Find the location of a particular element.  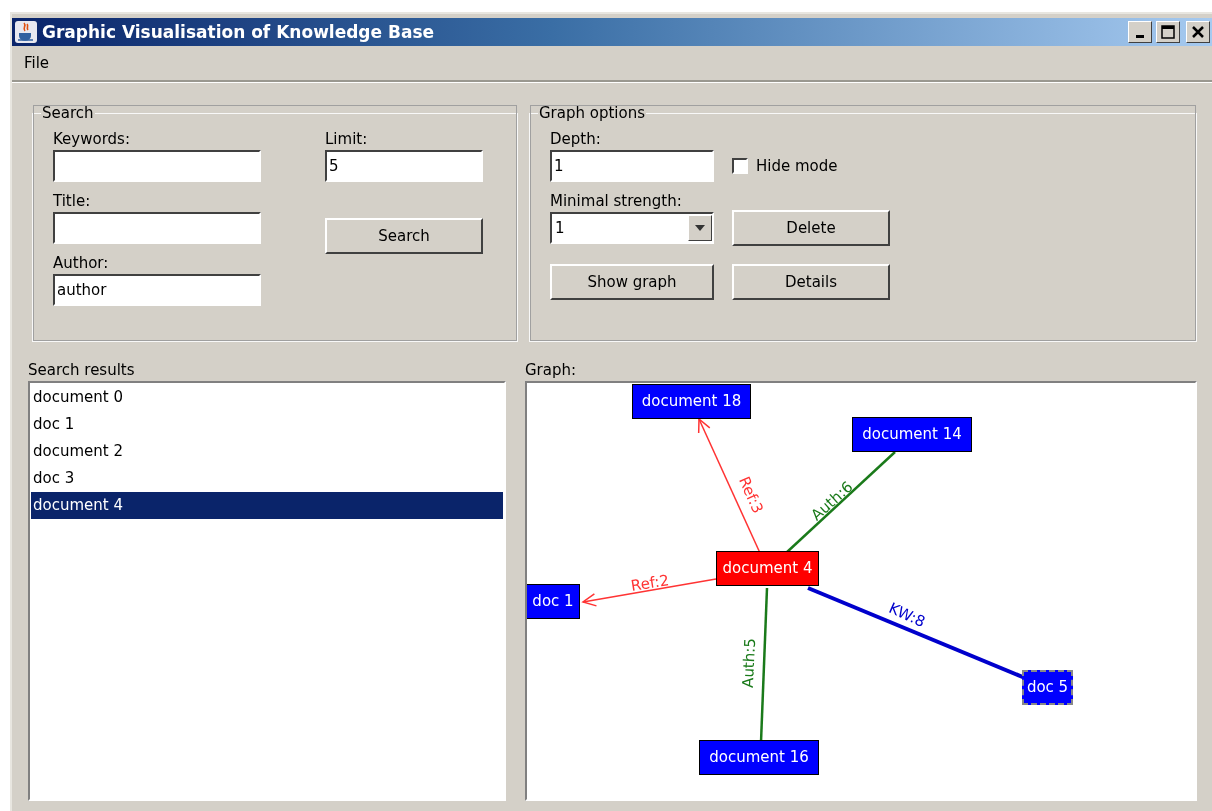

search-button: Search is located at coordinates (404, 236).